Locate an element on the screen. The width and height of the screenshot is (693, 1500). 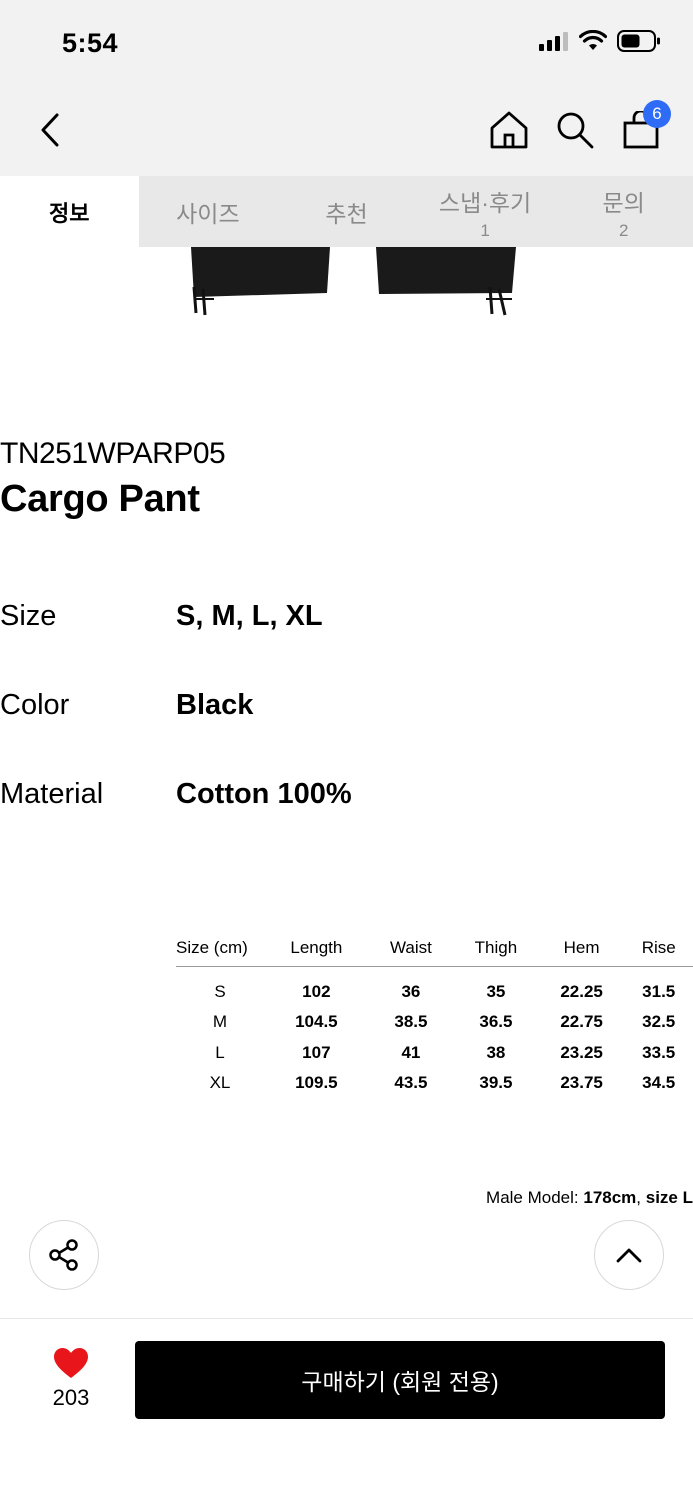
cart-button: 6 is located at coordinates (645, 127).